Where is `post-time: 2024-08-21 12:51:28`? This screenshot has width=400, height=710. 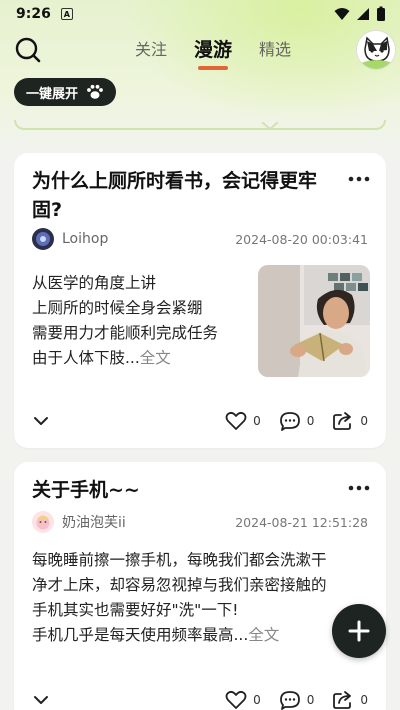 post-time: 2024-08-21 12:51:28 is located at coordinates (301, 522).